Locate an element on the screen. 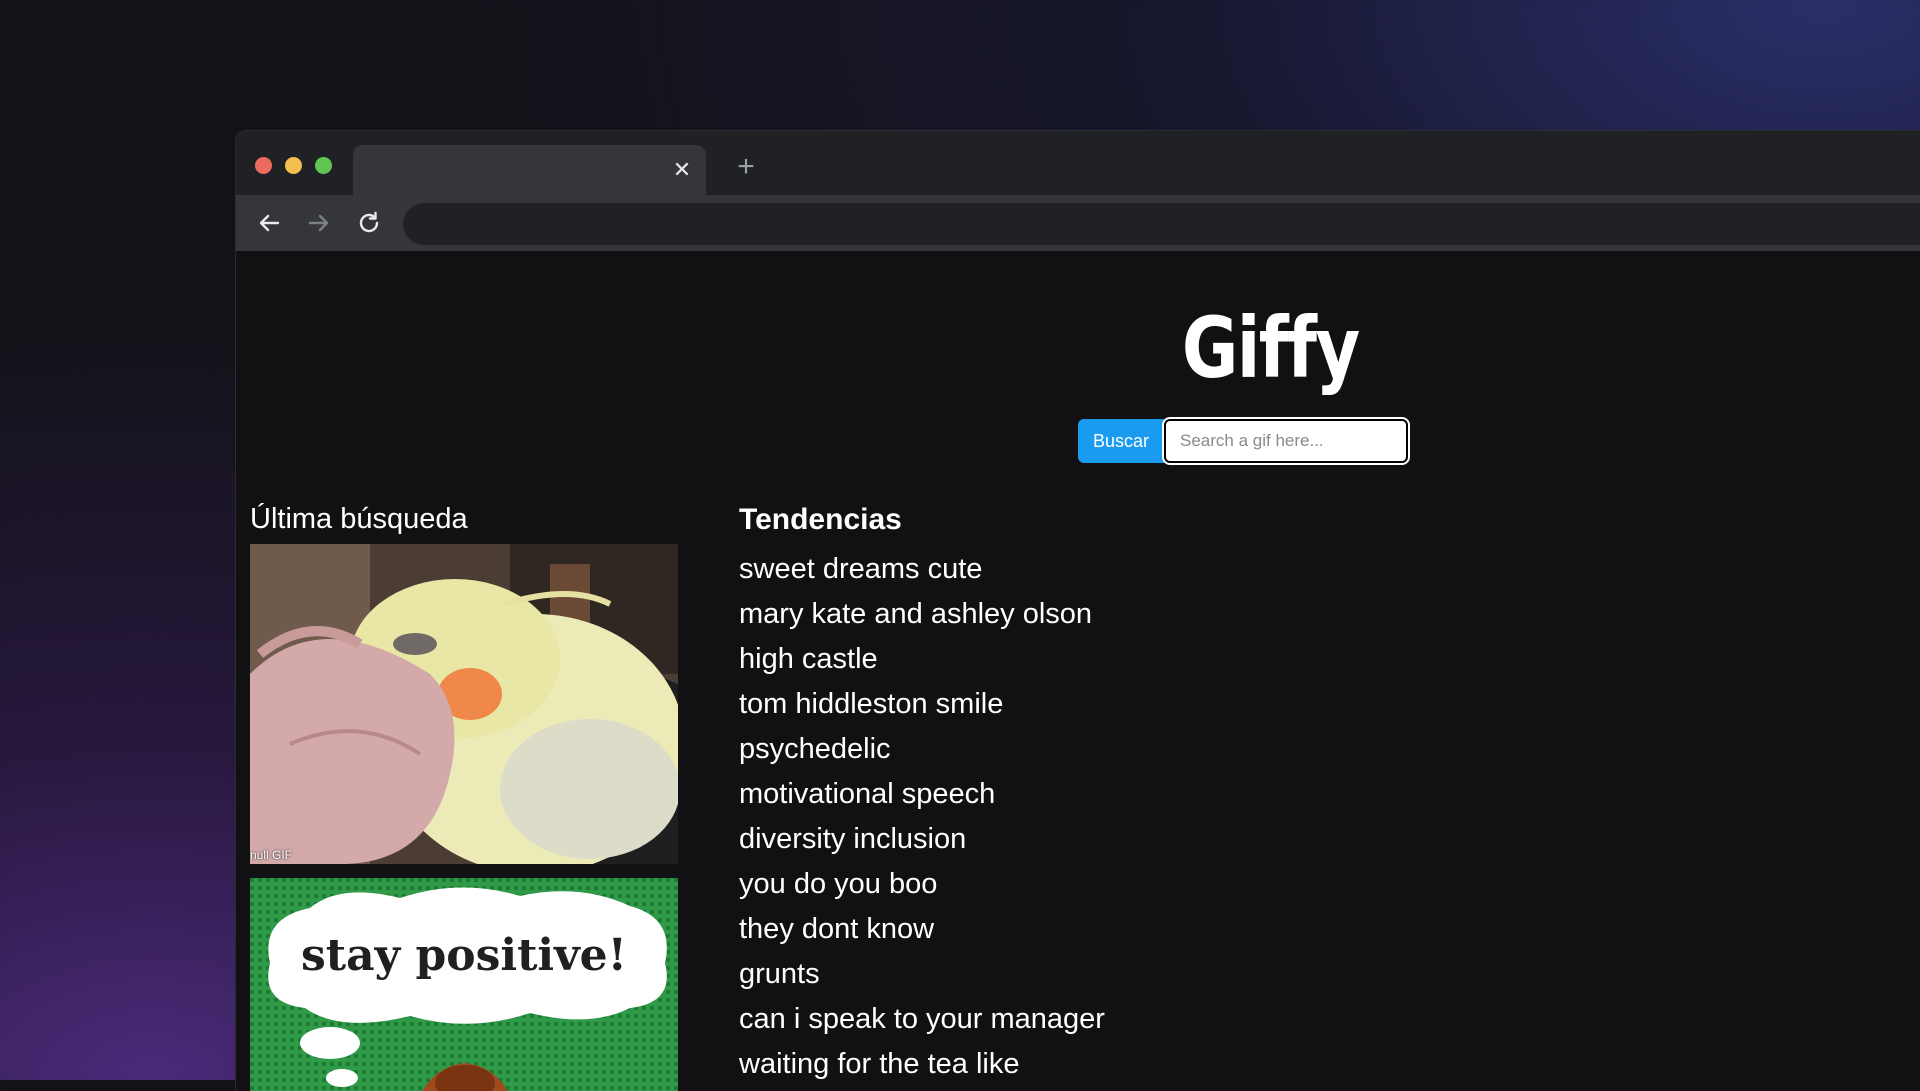 The width and height of the screenshot is (1920, 1091). trending-item: they dont know is located at coordinates (922, 929).